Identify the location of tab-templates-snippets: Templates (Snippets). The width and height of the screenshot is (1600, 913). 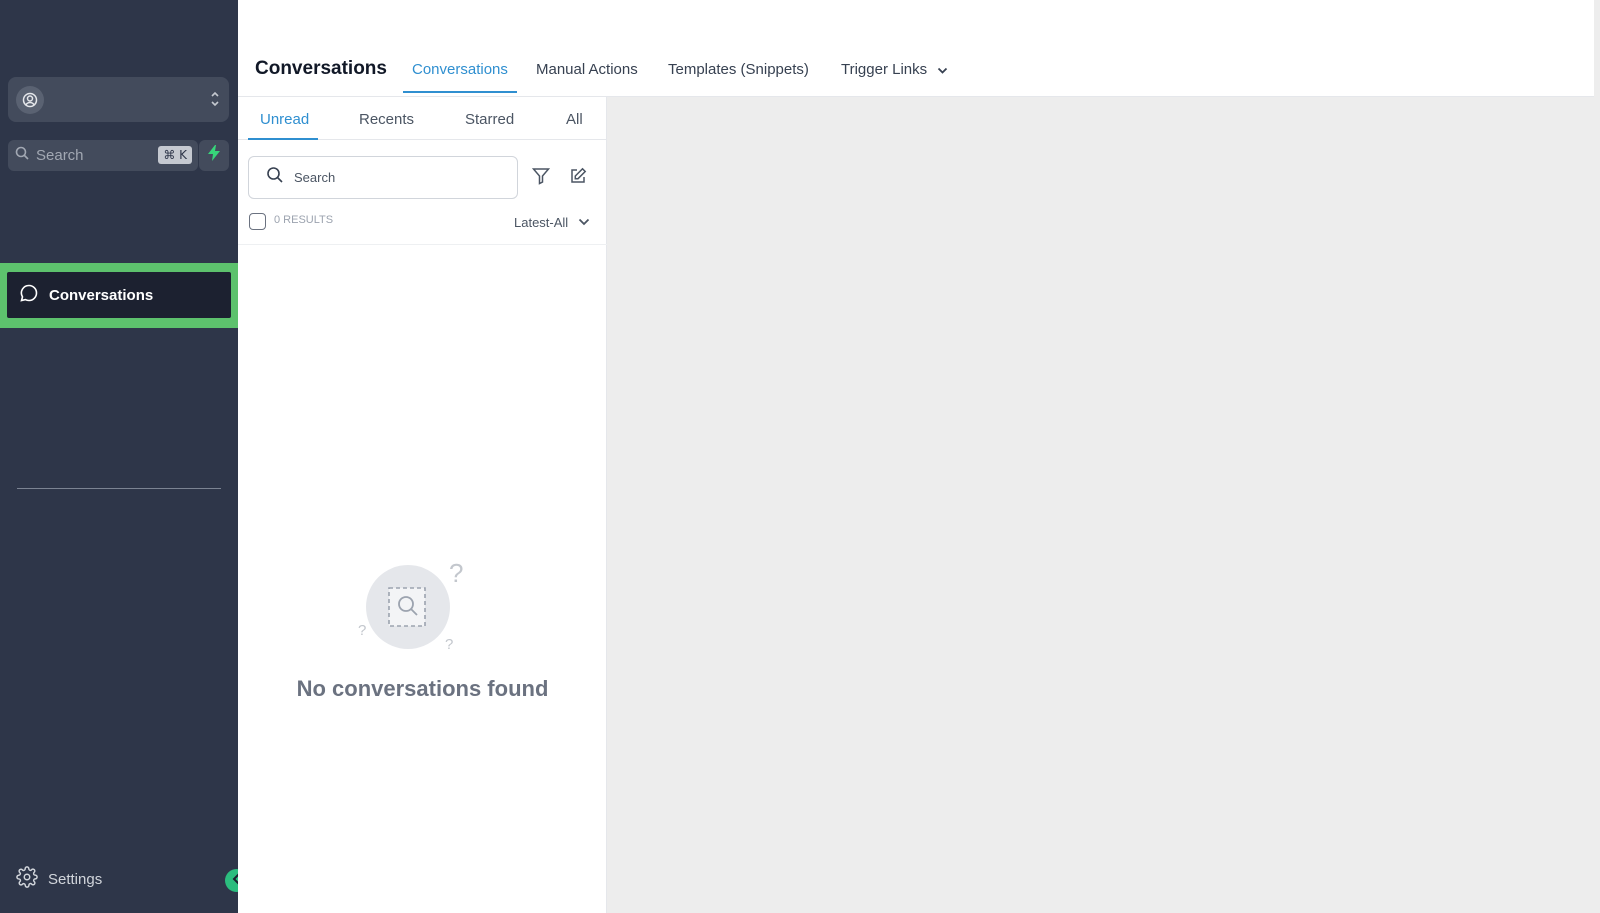
(738, 69).